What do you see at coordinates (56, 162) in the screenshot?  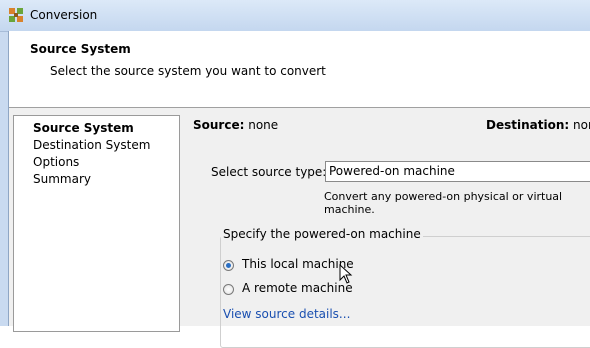 I see `step-options: Options` at bounding box center [56, 162].